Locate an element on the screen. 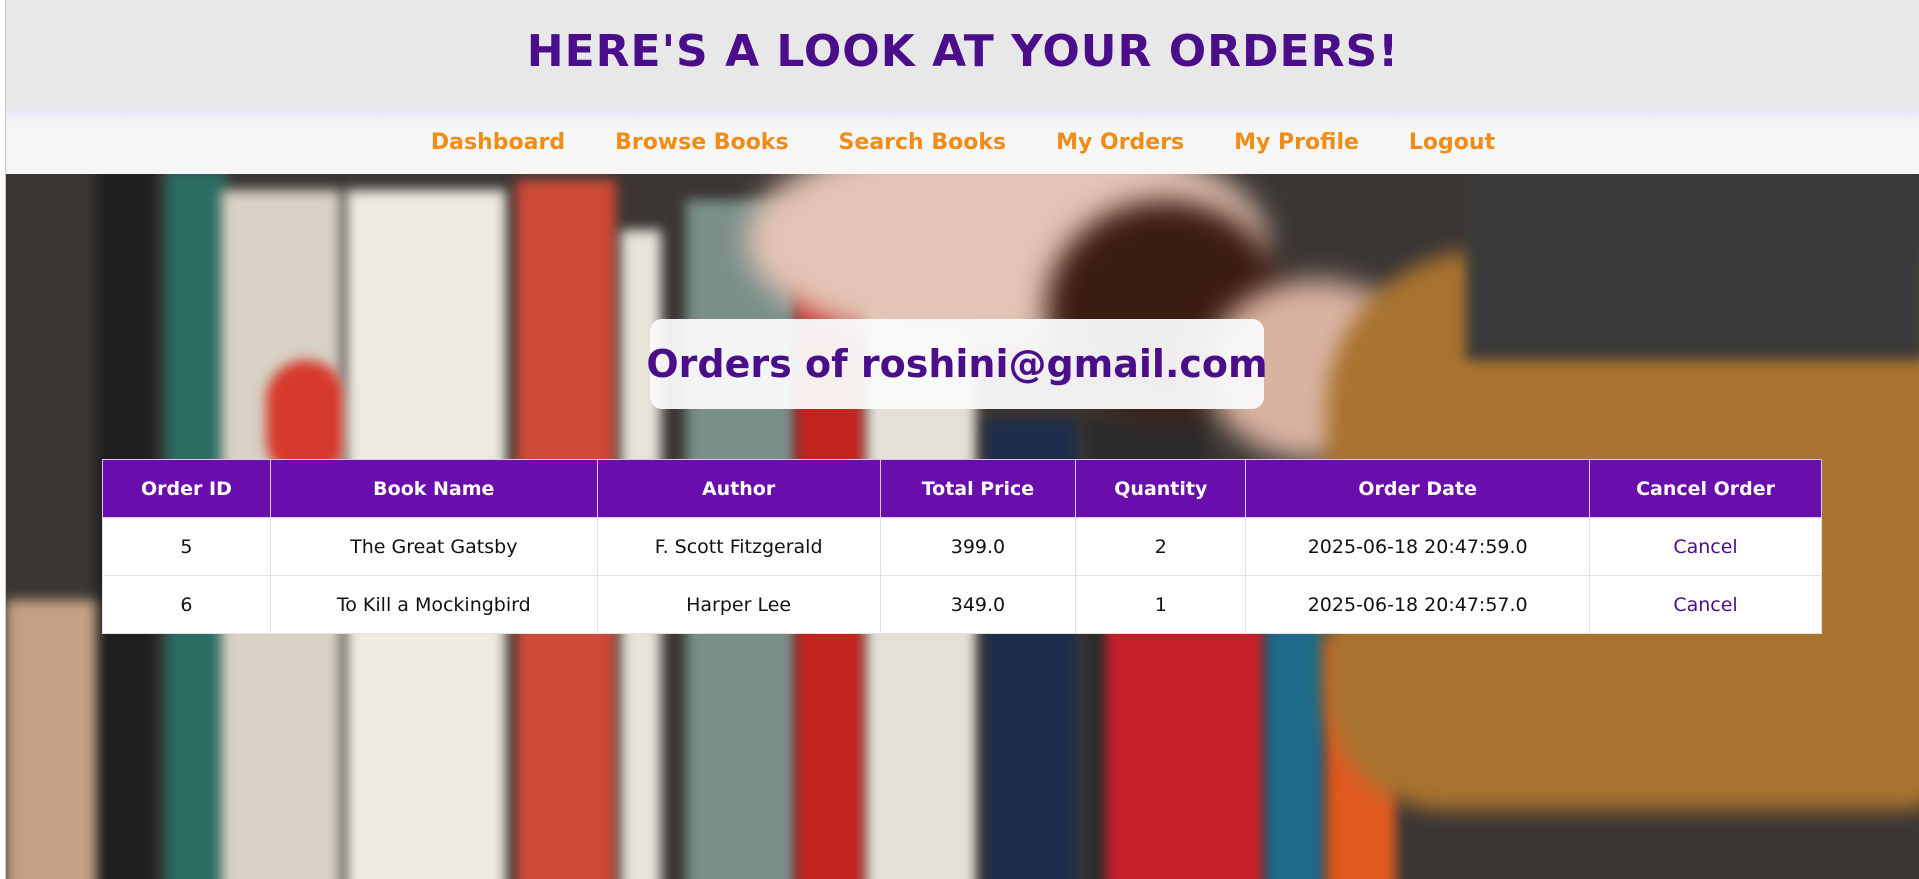  total-price-cell: 399.0 is located at coordinates (978, 546).